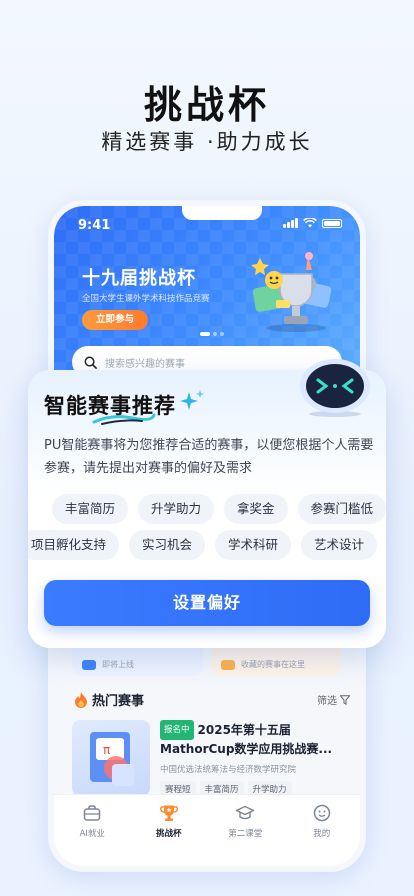 The width and height of the screenshot is (414, 896). Describe the element at coordinates (256, 509) in the screenshot. I see `preference-chip: 拿奖金` at that location.